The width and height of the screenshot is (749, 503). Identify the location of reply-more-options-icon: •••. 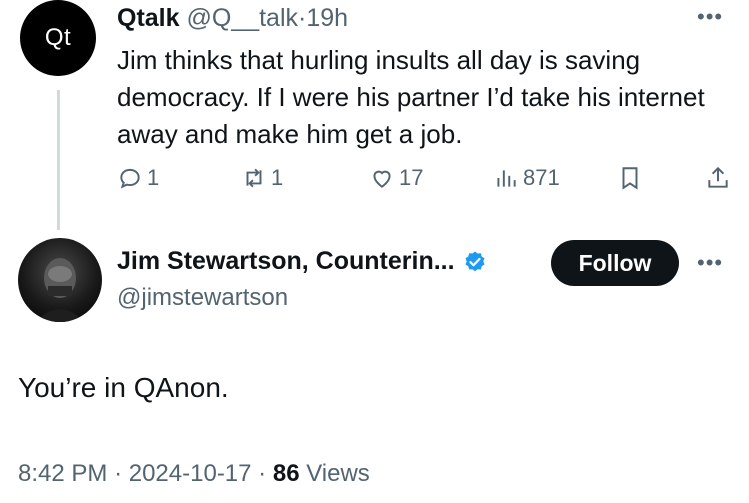
(710, 263).